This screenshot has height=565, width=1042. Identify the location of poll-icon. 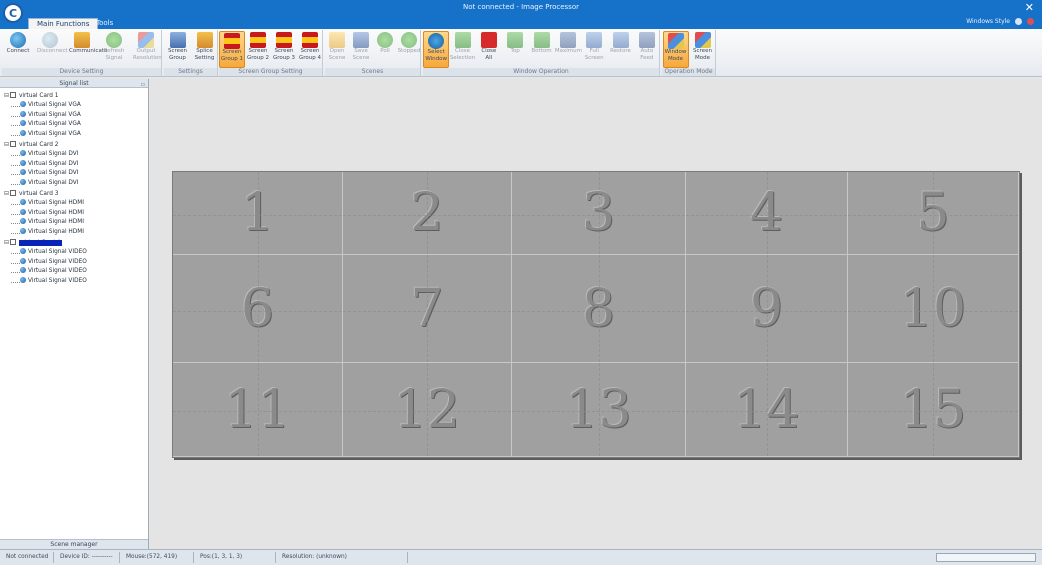
(385, 40).